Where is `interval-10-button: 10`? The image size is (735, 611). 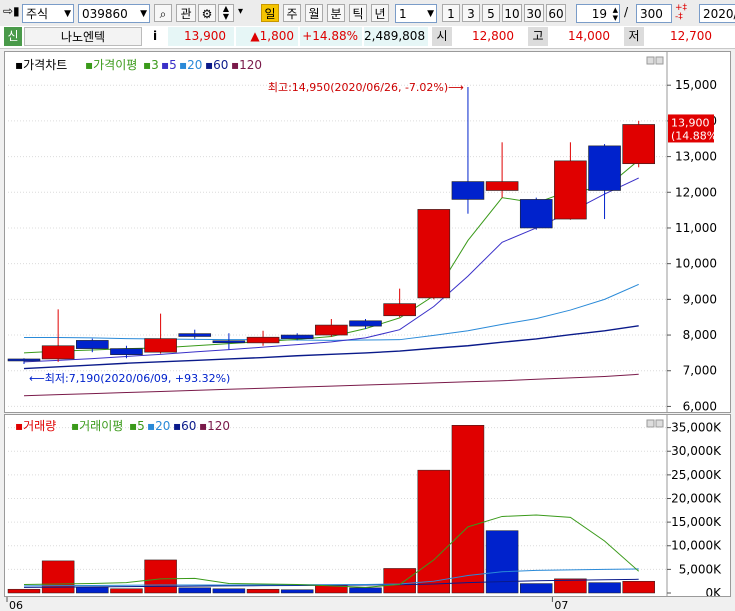 interval-10-button: 10 is located at coordinates (512, 13).